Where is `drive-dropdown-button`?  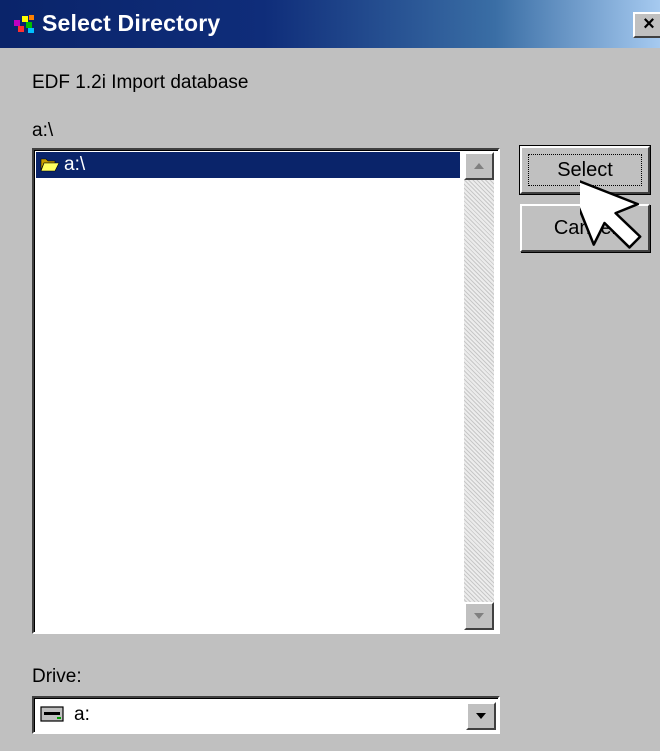
drive-dropdown-button is located at coordinates (481, 716).